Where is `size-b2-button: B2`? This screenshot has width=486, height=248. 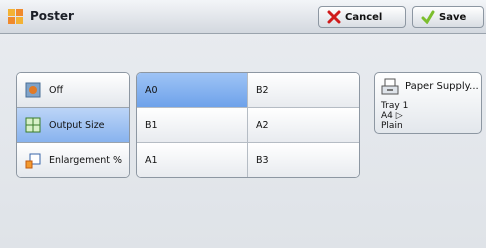 size-b2-button: B2 is located at coordinates (303, 90).